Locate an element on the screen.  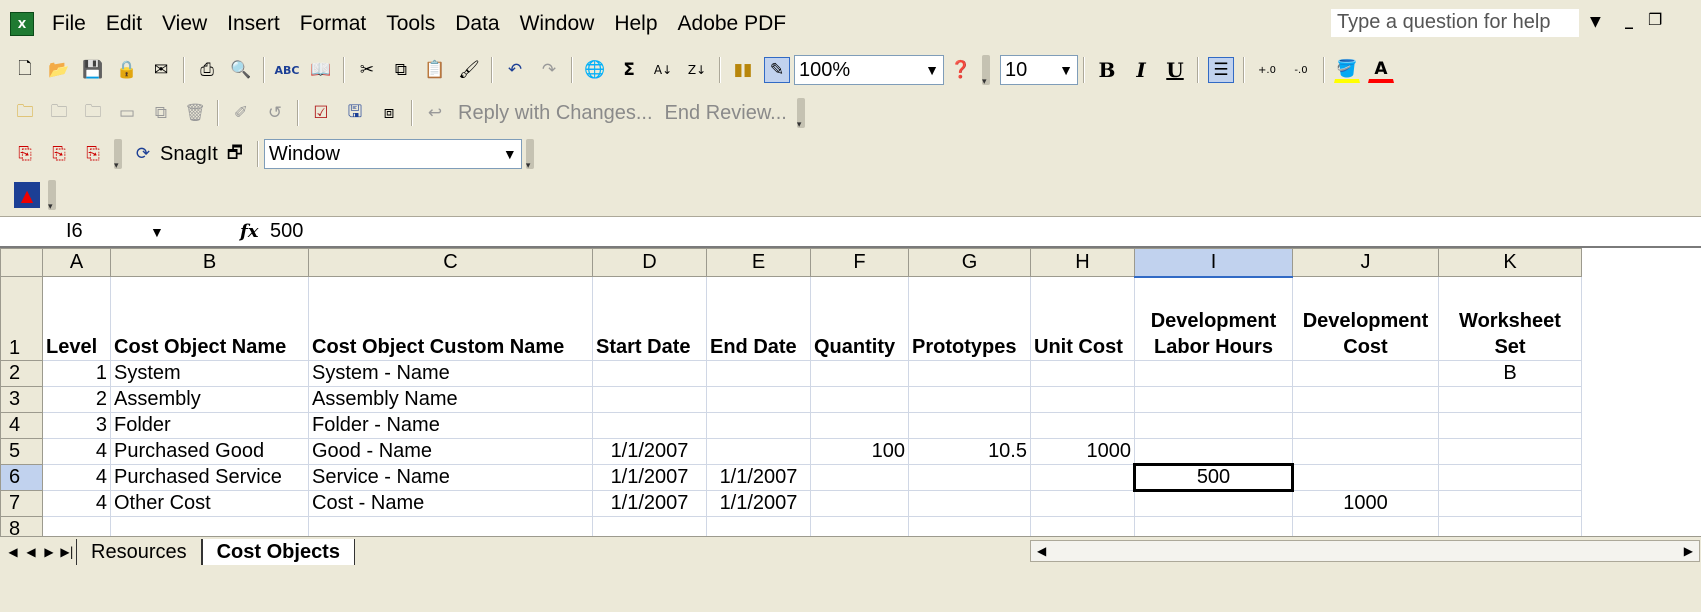
cell-f5: 100 is located at coordinates (859, 451).